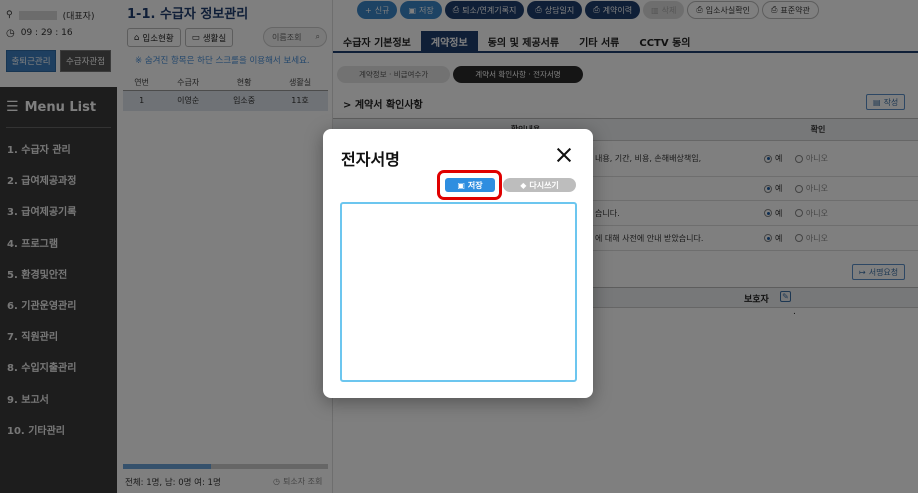 The width and height of the screenshot is (918, 493). I want to click on eraser-icon: ◆, so click(523, 185).